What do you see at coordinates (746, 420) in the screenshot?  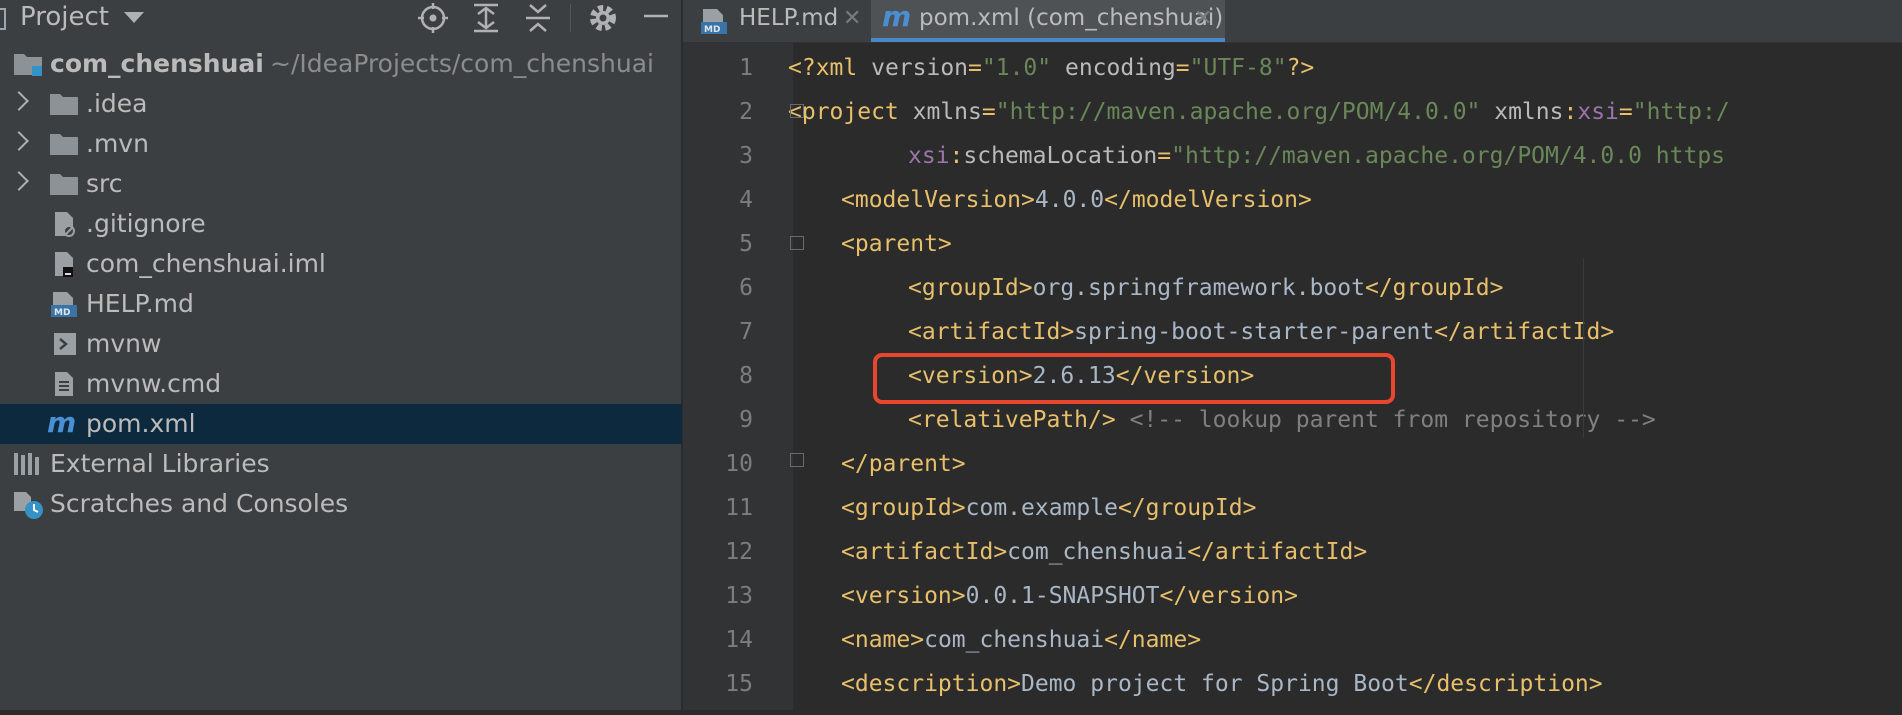 I see `line-number: 9` at bounding box center [746, 420].